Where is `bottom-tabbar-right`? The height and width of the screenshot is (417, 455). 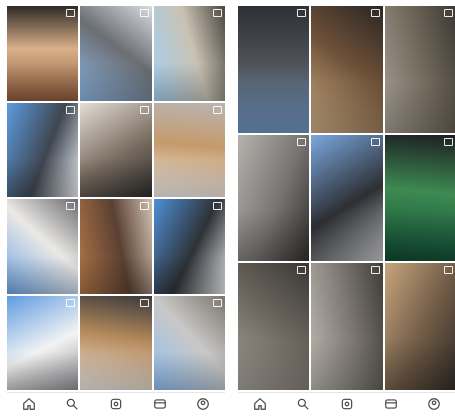 bottom-tabbar-right is located at coordinates (346, 403).